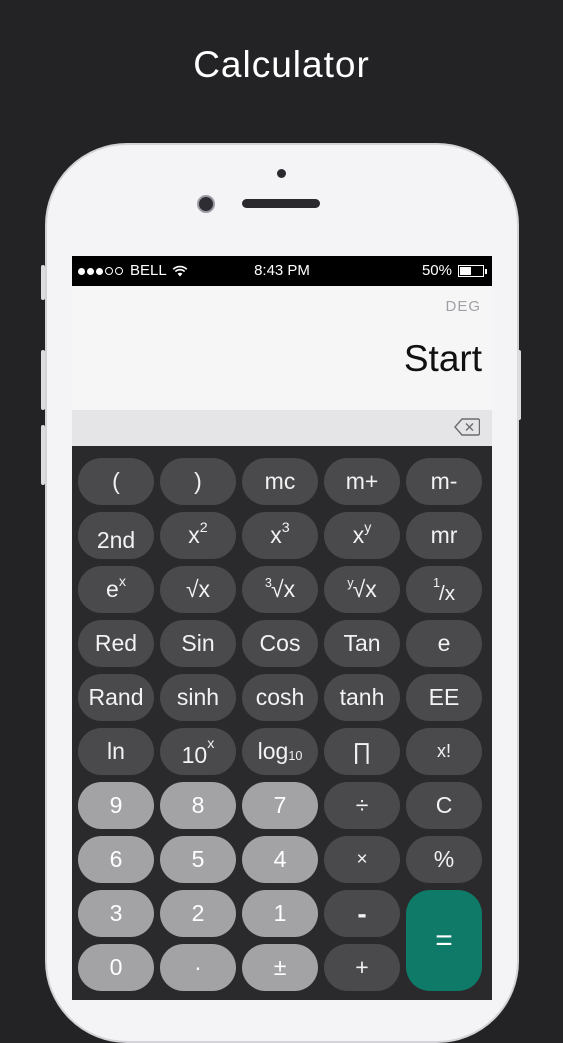 The image size is (563, 1043). I want to click on key-label: %, so click(444, 859).